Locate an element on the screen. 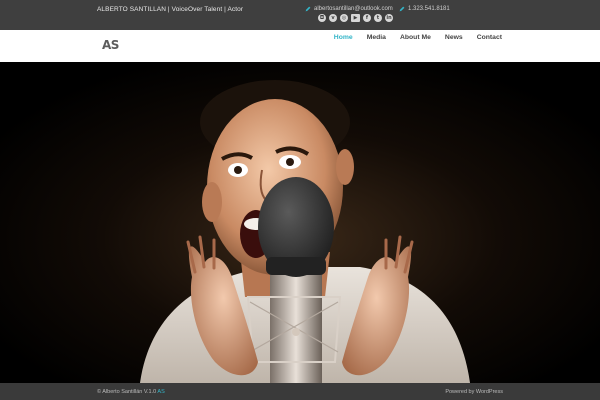  nav-home: Home is located at coordinates (343, 37).